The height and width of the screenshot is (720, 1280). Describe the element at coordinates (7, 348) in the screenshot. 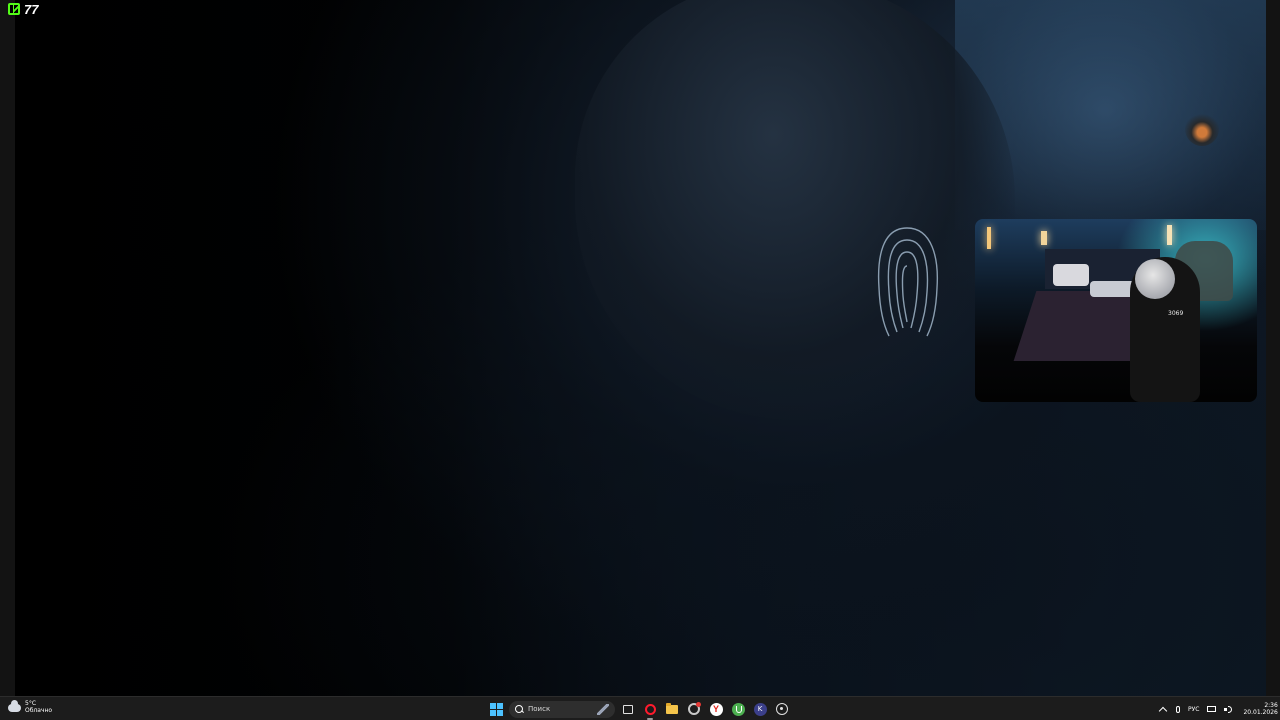

I see `window-frame-left` at that location.